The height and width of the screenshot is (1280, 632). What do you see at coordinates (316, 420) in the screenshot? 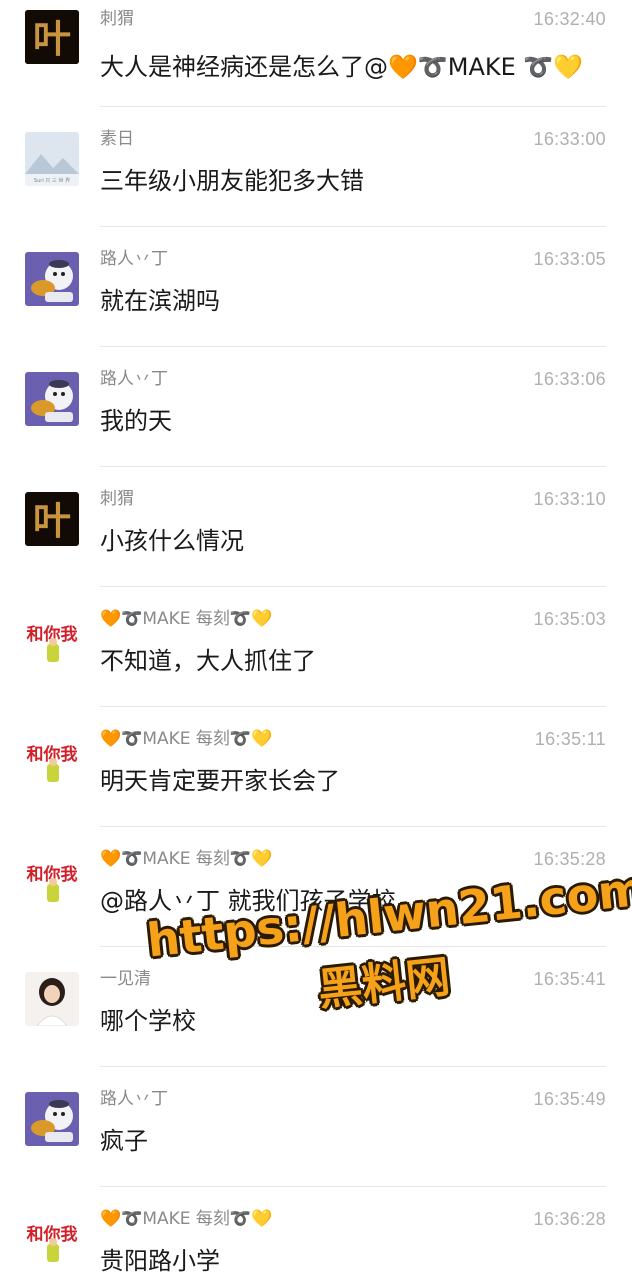
I see `chat-message: 路人丷丁 16:33:06 我的天` at bounding box center [316, 420].